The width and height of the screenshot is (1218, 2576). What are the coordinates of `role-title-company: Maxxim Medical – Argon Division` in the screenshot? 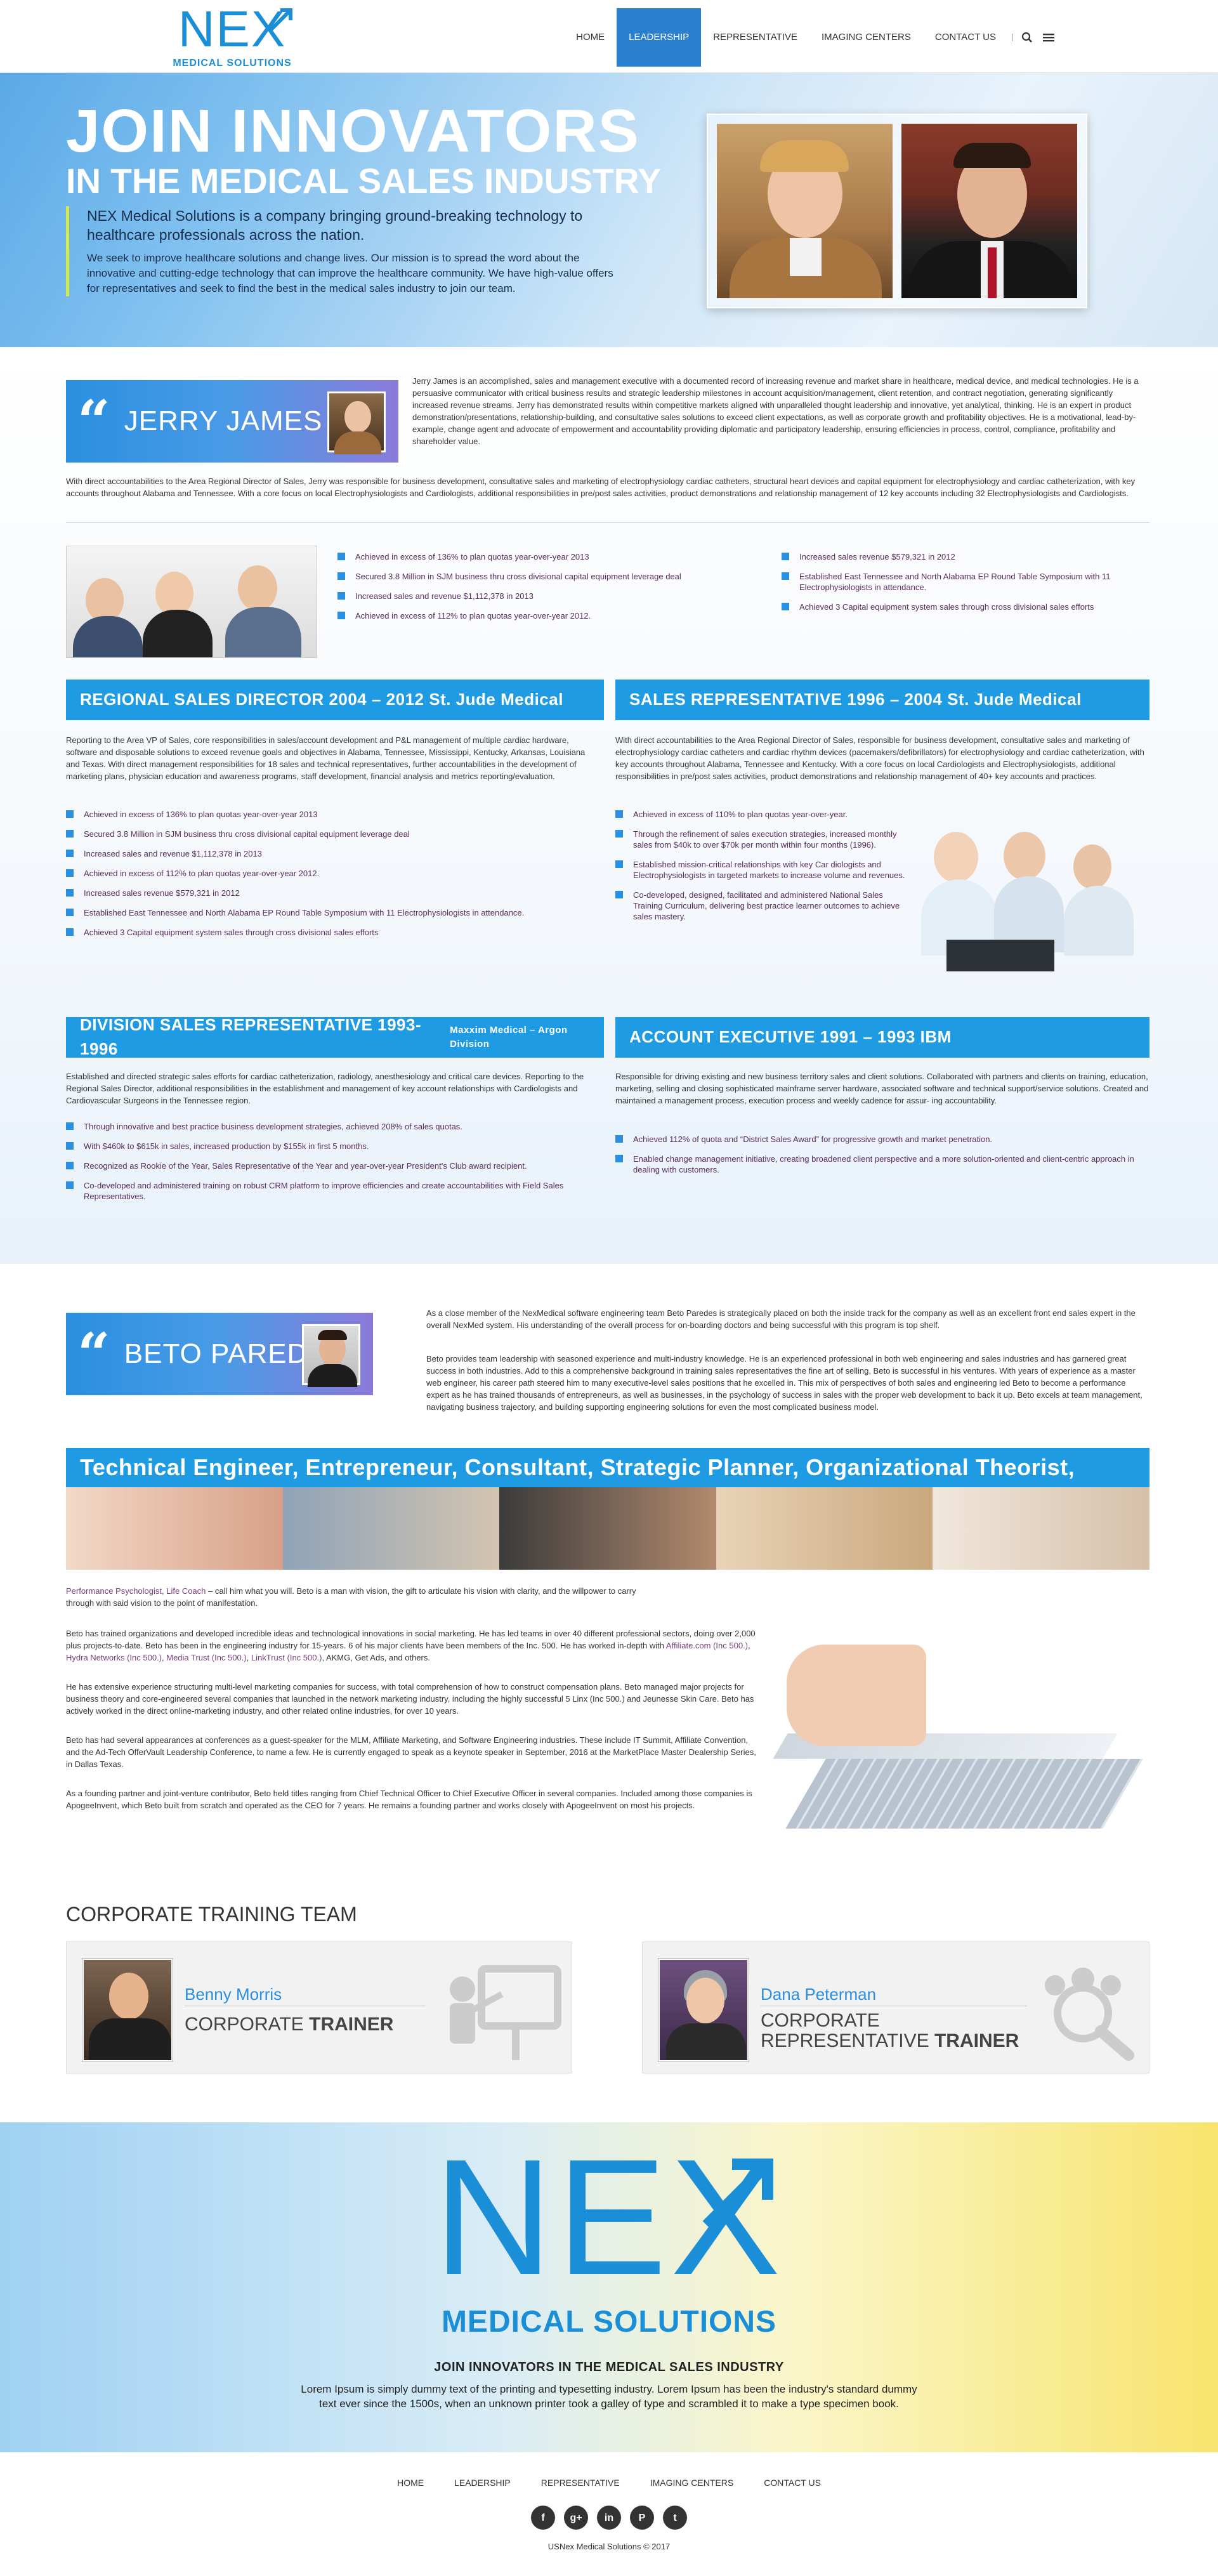 It's located at (509, 1037).